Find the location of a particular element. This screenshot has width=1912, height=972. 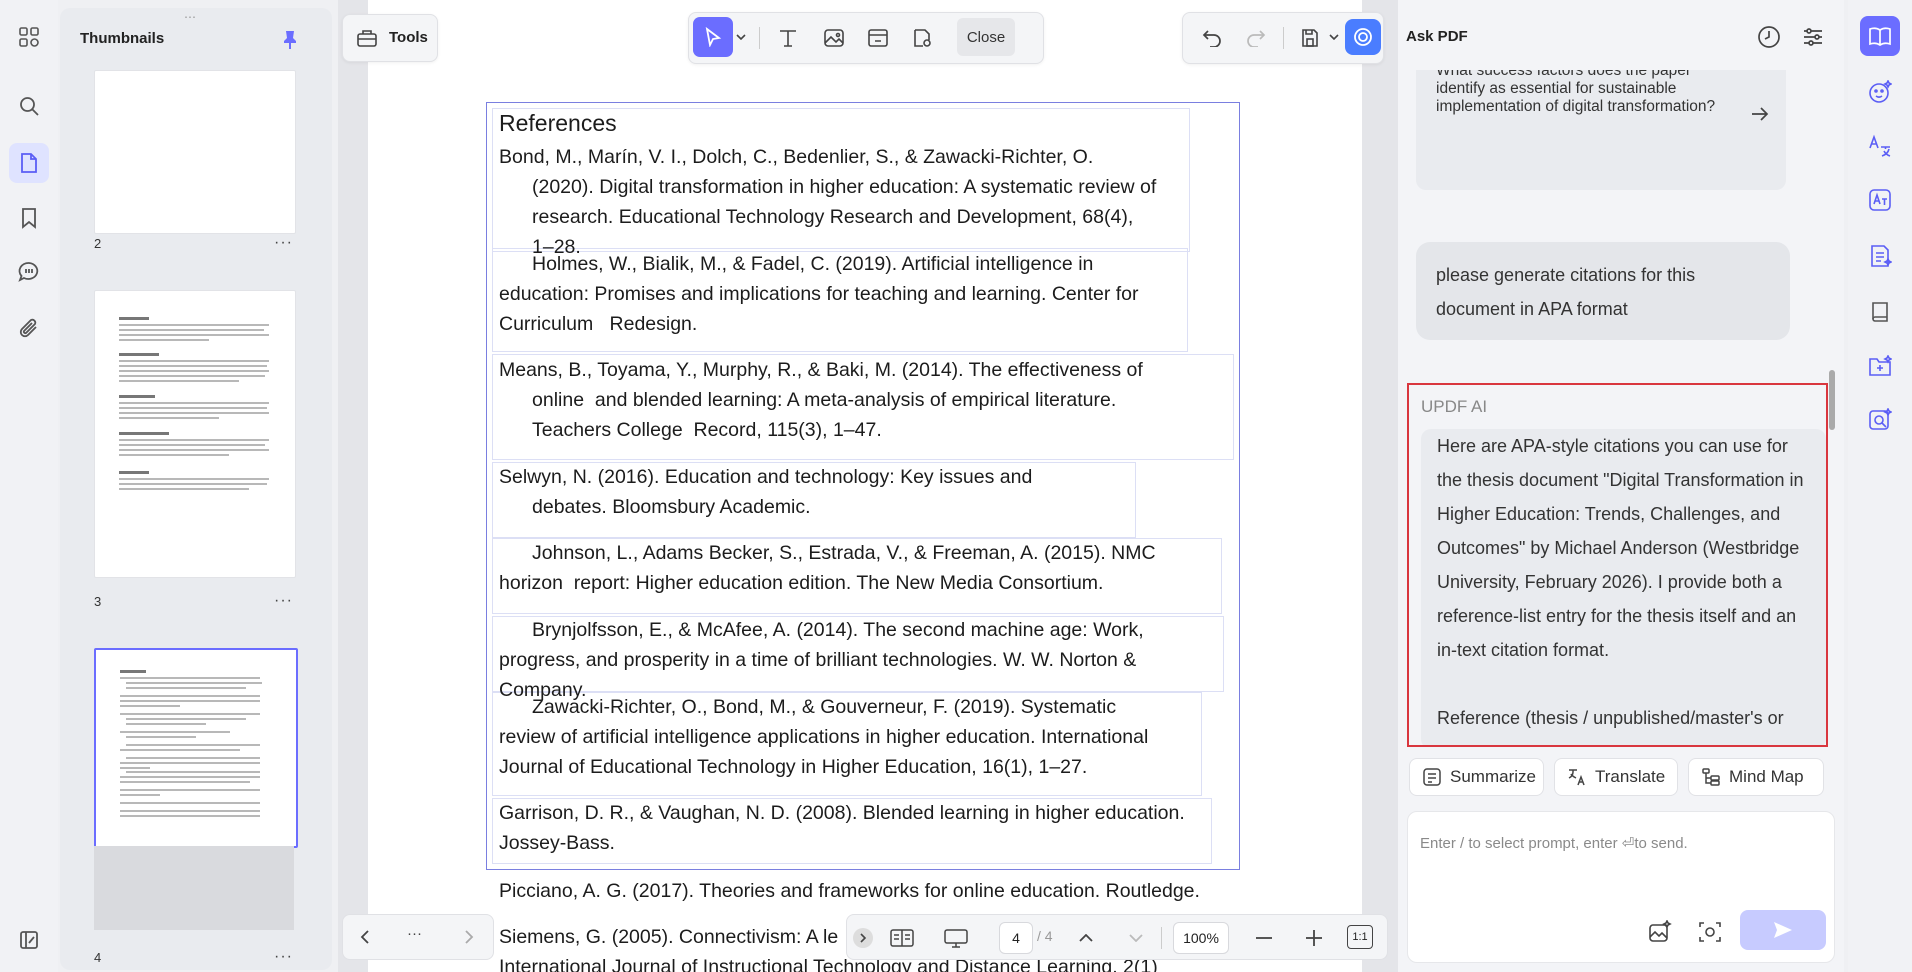

mind-map-icon is located at coordinates (1711, 777).